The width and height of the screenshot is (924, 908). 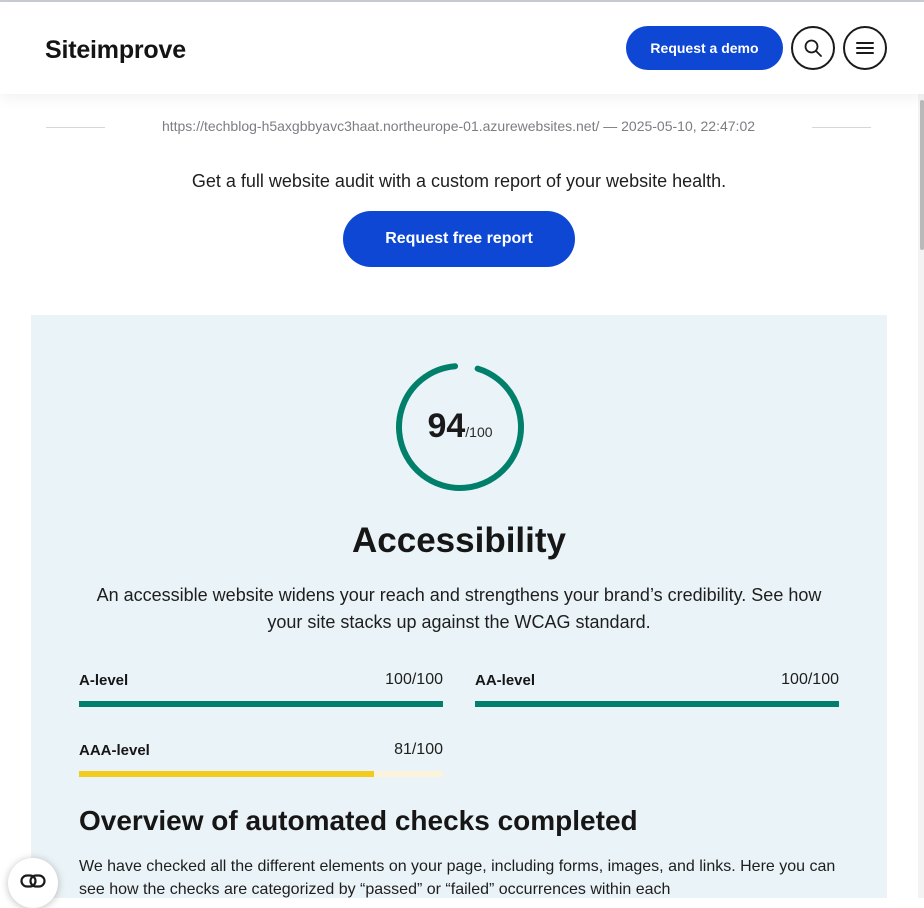 I want to click on scrollbar-thumb, so click(x=922, y=175).